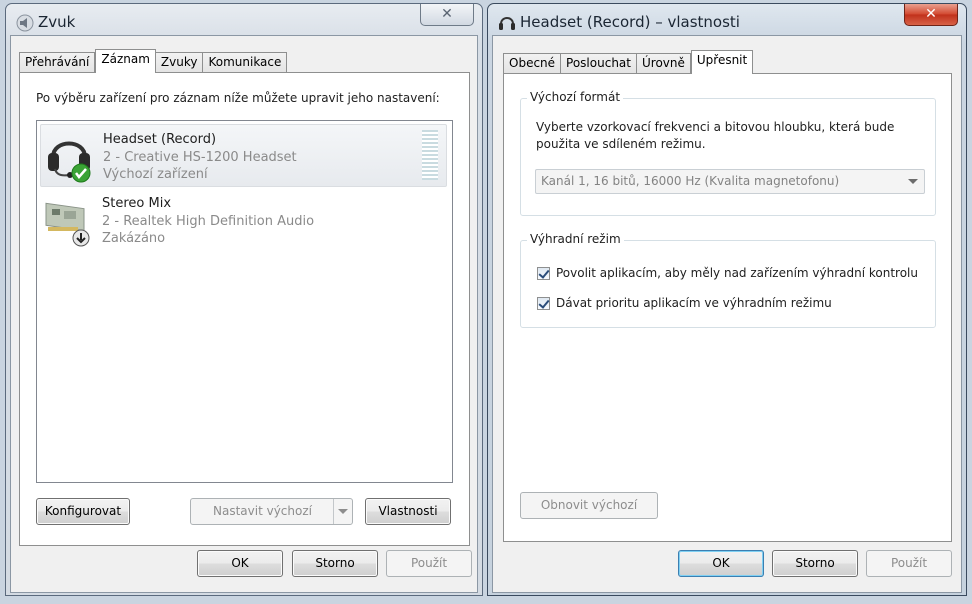  What do you see at coordinates (200, 157) in the screenshot?
I see `device-description: 2 - Creative HS-1200 Headset` at bounding box center [200, 157].